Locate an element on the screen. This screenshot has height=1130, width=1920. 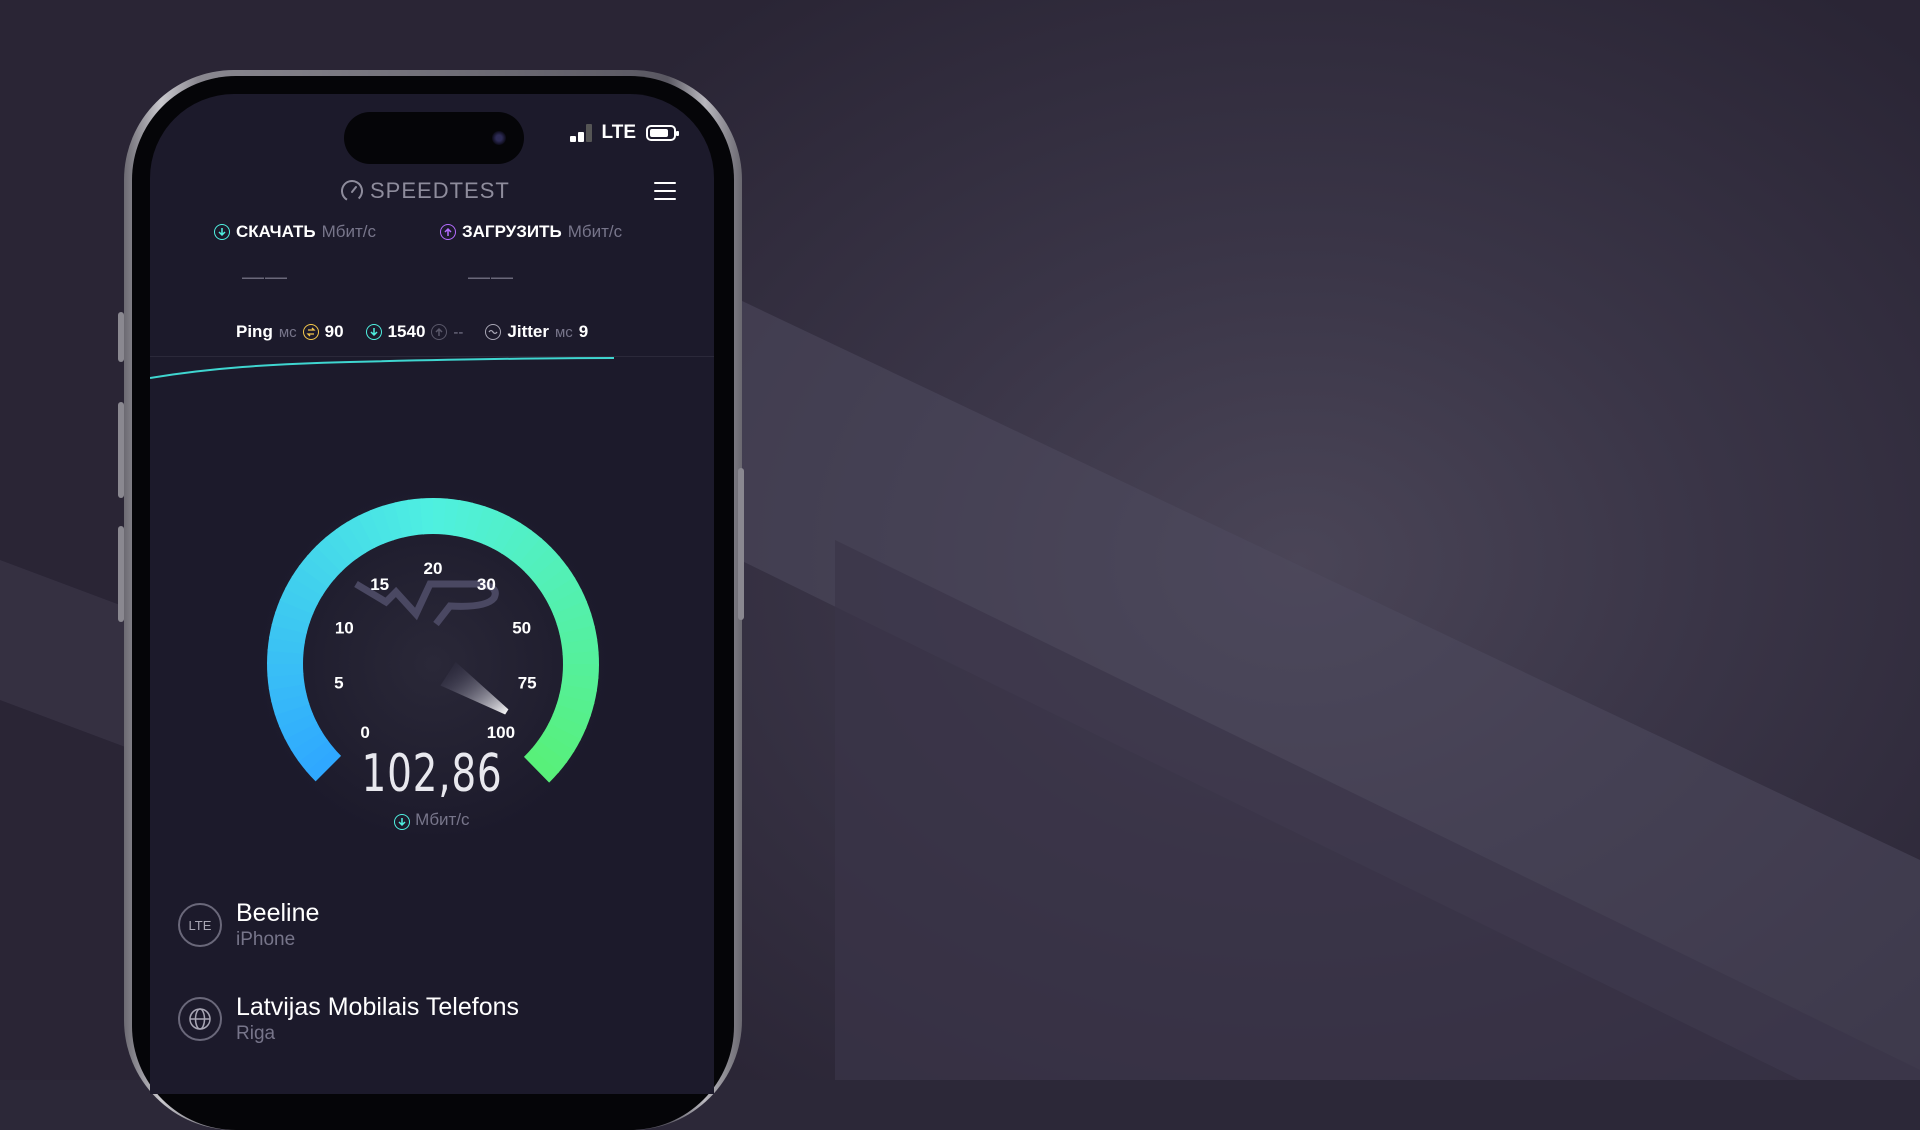
upload-icon is located at coordinates (448, 232).